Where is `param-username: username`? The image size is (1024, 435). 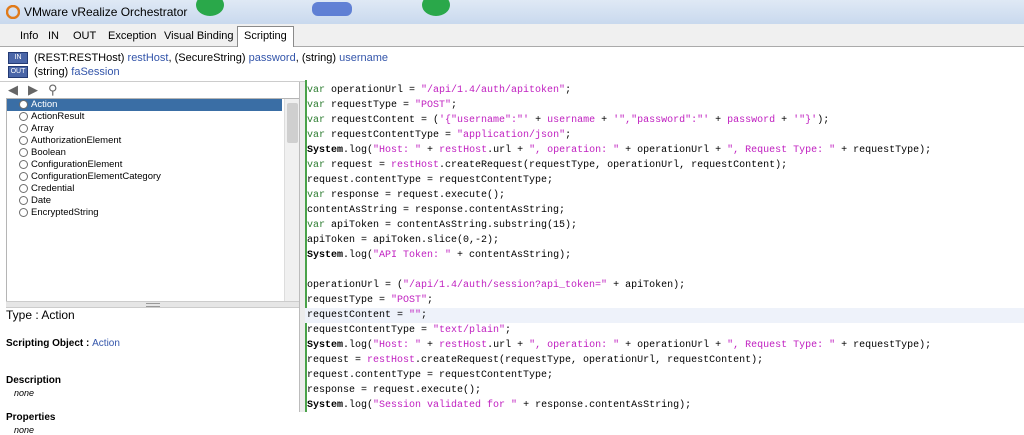
param-username: username is located at coordinates (363, 58).